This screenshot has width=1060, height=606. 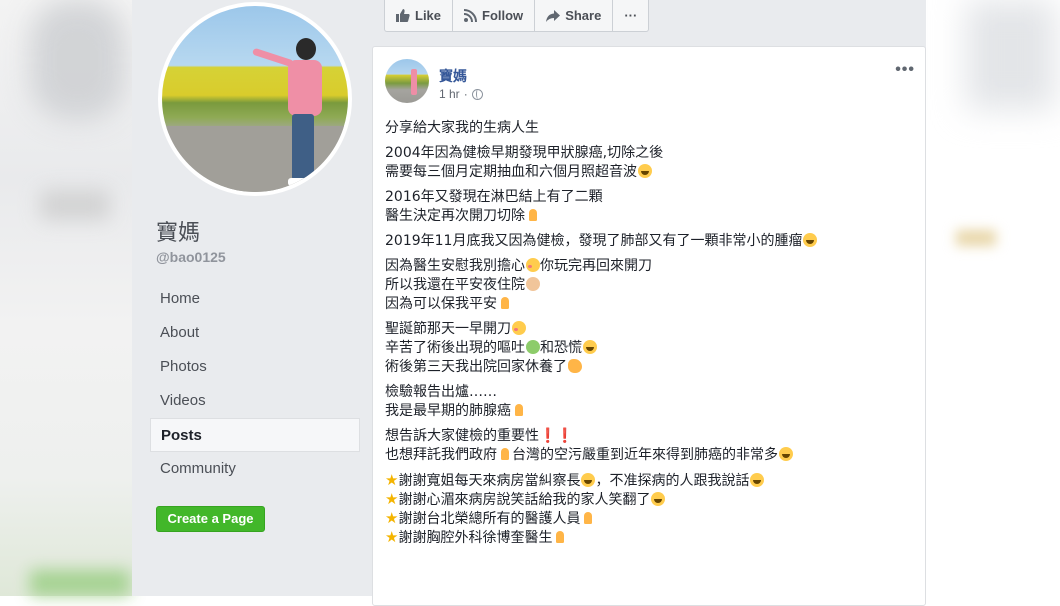 I want to click on post-line: 需要每三個月定期抽血和六個月照超音波, so click(x=511, y=172).